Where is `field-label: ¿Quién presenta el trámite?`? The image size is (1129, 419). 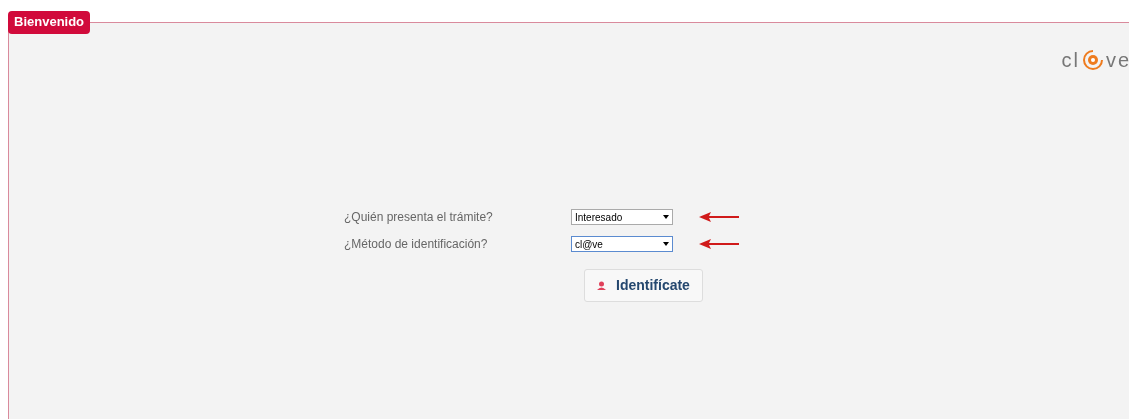
field-label: ¿Quién presenta el trámite? is located at coordinates (419, 217).